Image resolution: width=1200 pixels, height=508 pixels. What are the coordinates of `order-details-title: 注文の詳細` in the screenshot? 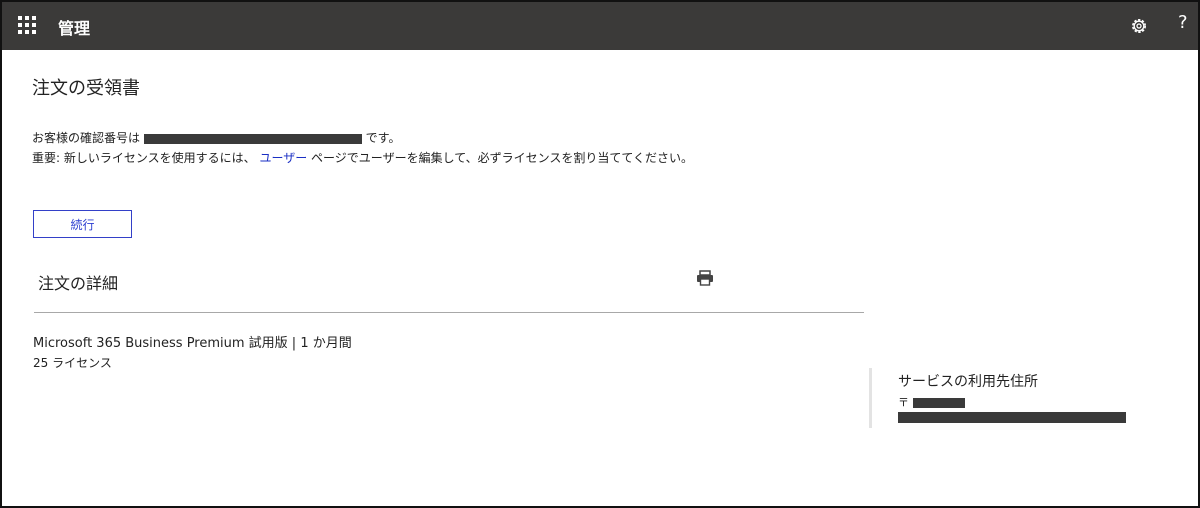 It's located at (78, 283).